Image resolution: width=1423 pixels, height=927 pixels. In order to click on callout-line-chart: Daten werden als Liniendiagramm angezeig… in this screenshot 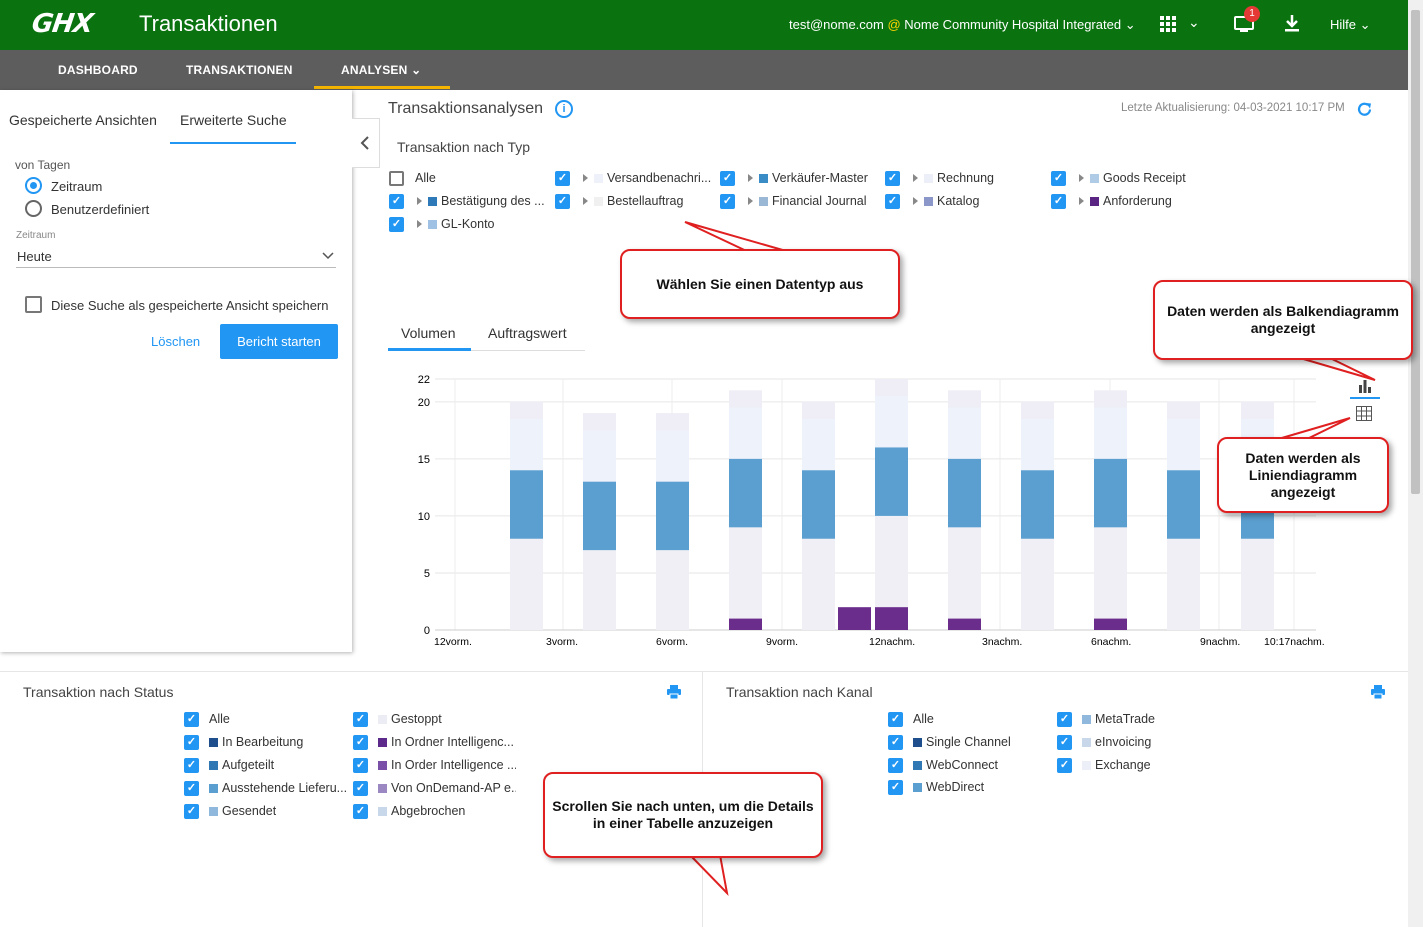, I will do `click(1303, 475)`.